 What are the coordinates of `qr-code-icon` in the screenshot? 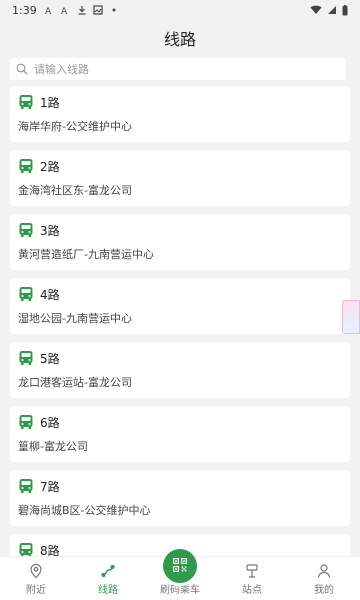 It's located at (180, 565).